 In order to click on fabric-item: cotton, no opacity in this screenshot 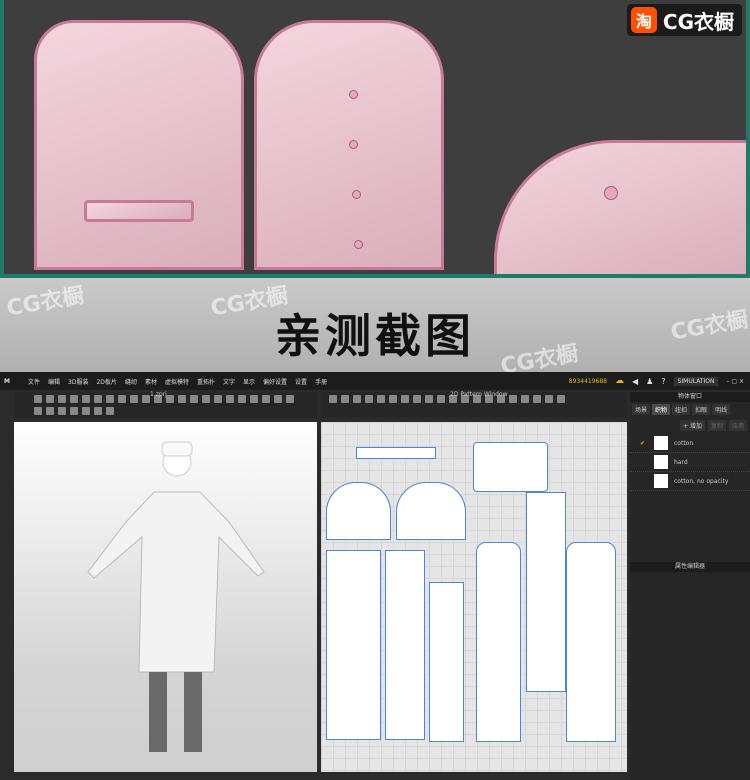, I will do `click(690, 481)`.